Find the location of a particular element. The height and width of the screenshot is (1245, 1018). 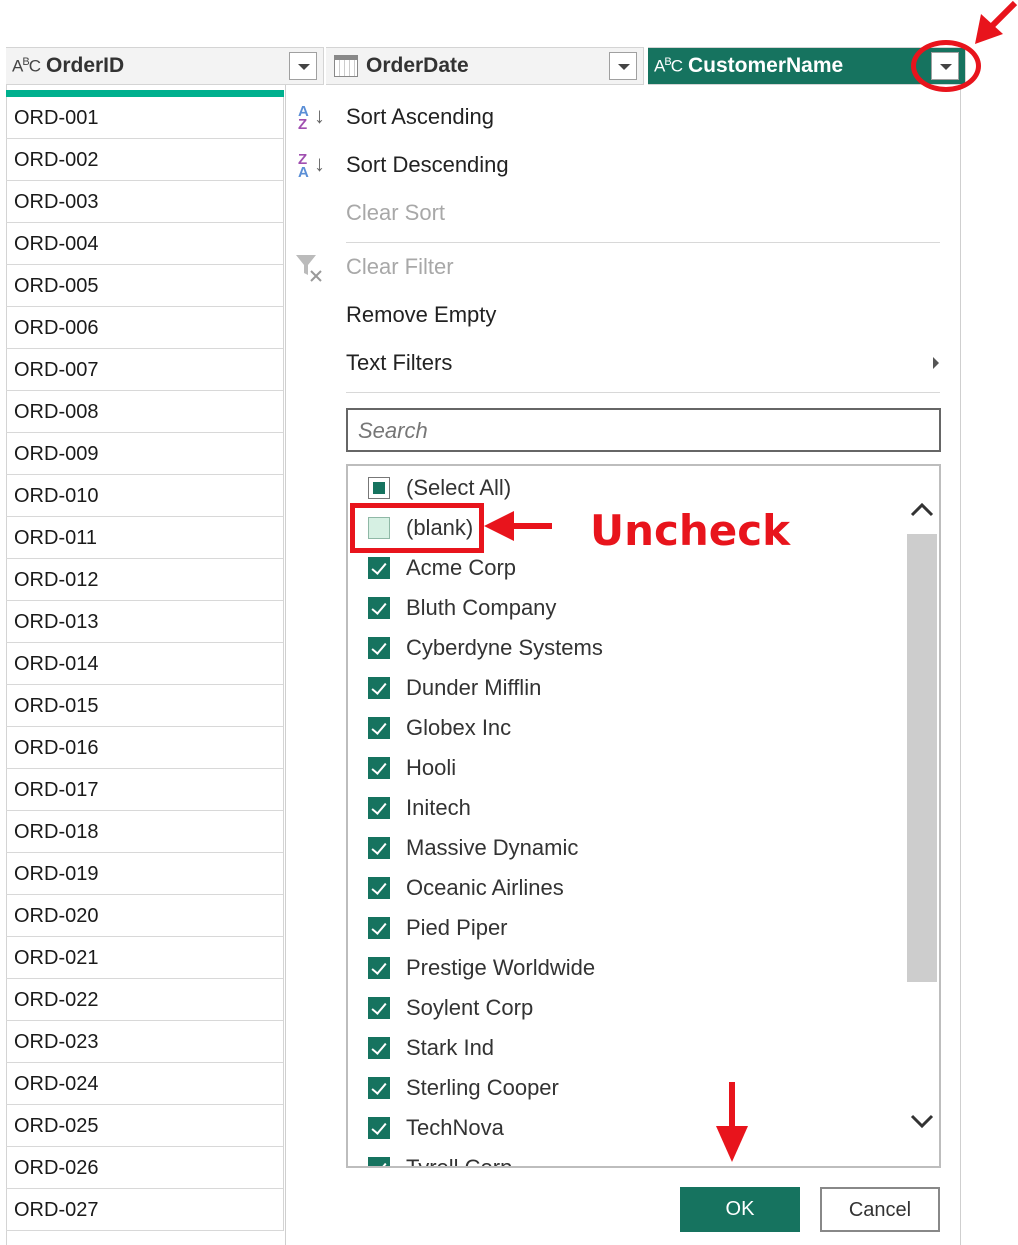

filter-list-item: Globex Inc is located at coordinates (439, 728).